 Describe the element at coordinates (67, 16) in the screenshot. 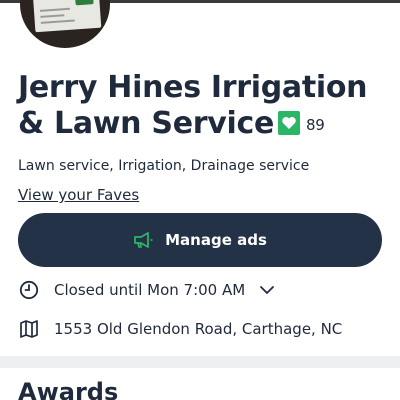

I see `business-card-image` at that location.